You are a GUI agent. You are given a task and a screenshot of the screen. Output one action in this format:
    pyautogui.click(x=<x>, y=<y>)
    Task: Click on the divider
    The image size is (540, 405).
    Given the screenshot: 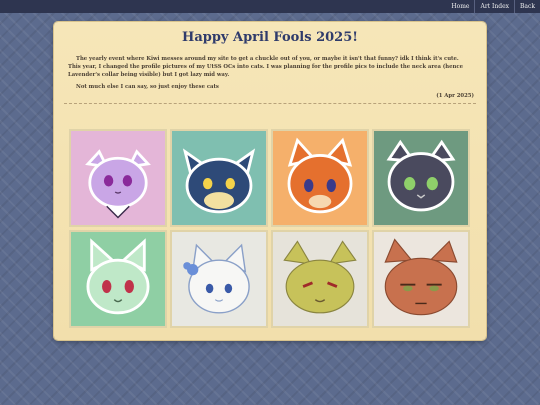 What is the action you would take?
    pyautogui.click(x=270, y=103)
    